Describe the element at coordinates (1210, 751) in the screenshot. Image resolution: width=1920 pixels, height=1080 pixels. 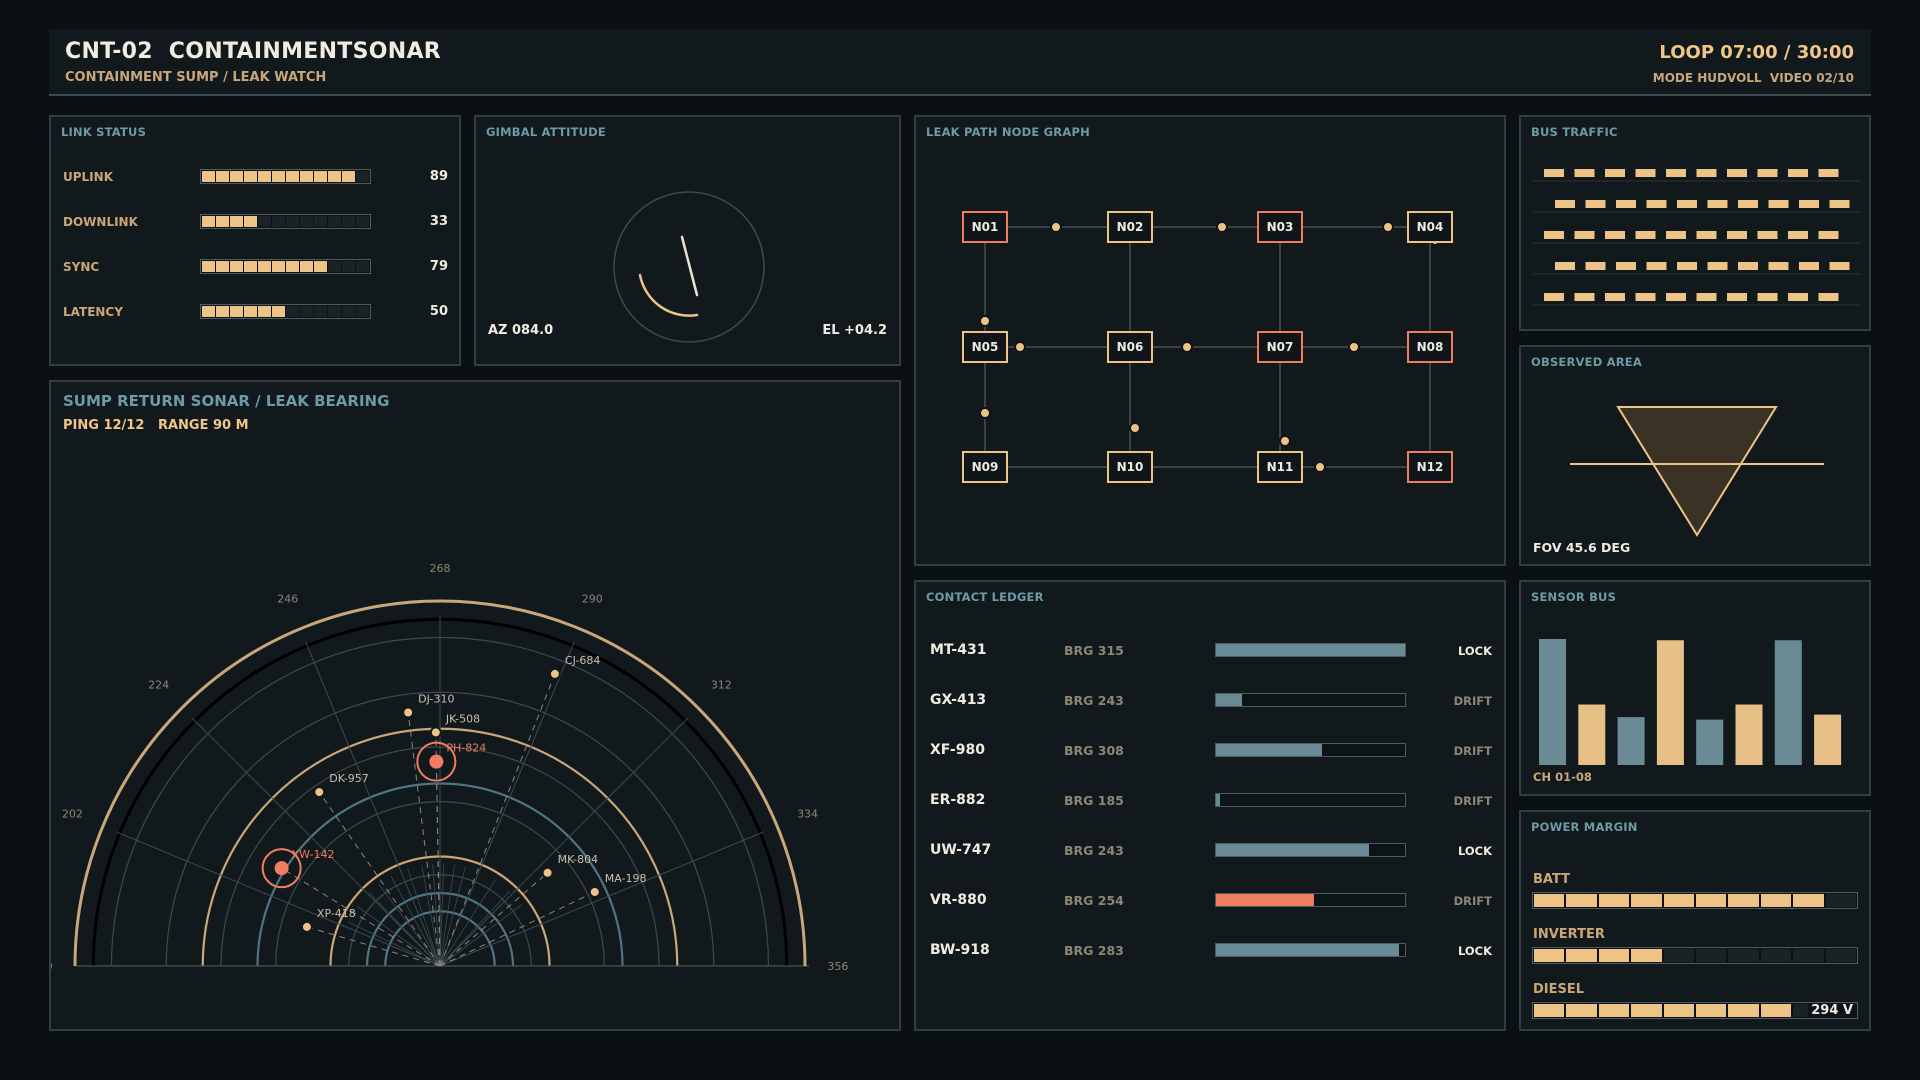
I see `ledger-row: XF-980 BRG 308 DRIFT` at that location.